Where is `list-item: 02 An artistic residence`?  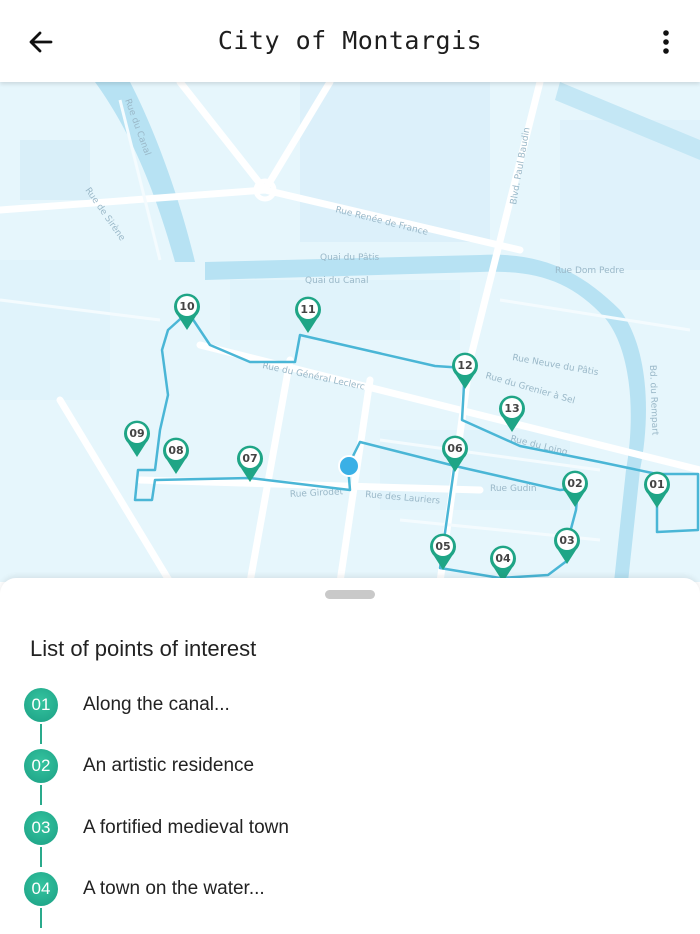
list-item: 02 An artistic residence is located at coordinates (156, 779).